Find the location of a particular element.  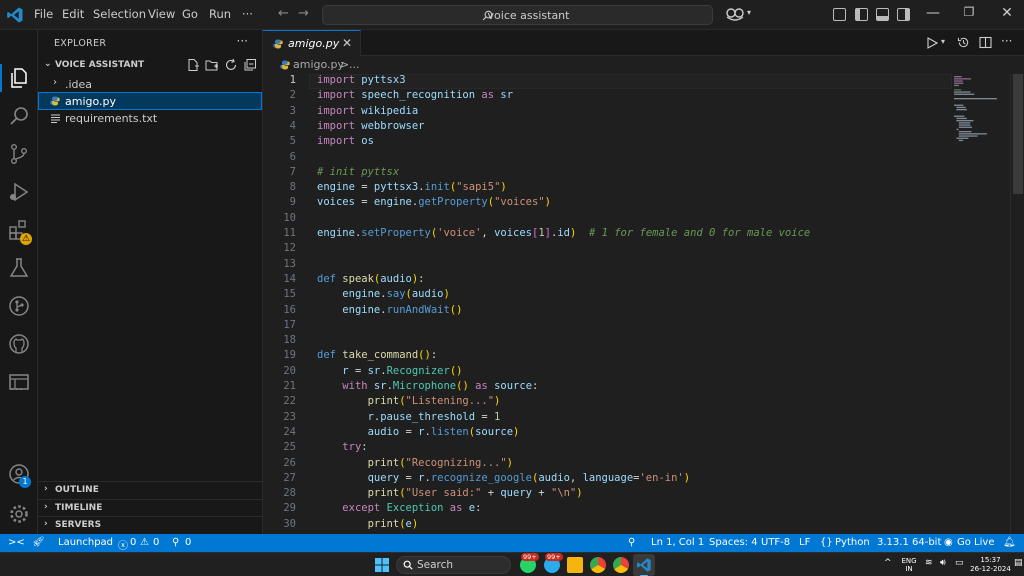

code-line: 8 engine = pyttsx3.init("sapi5") is located at coordinates (607, 188).